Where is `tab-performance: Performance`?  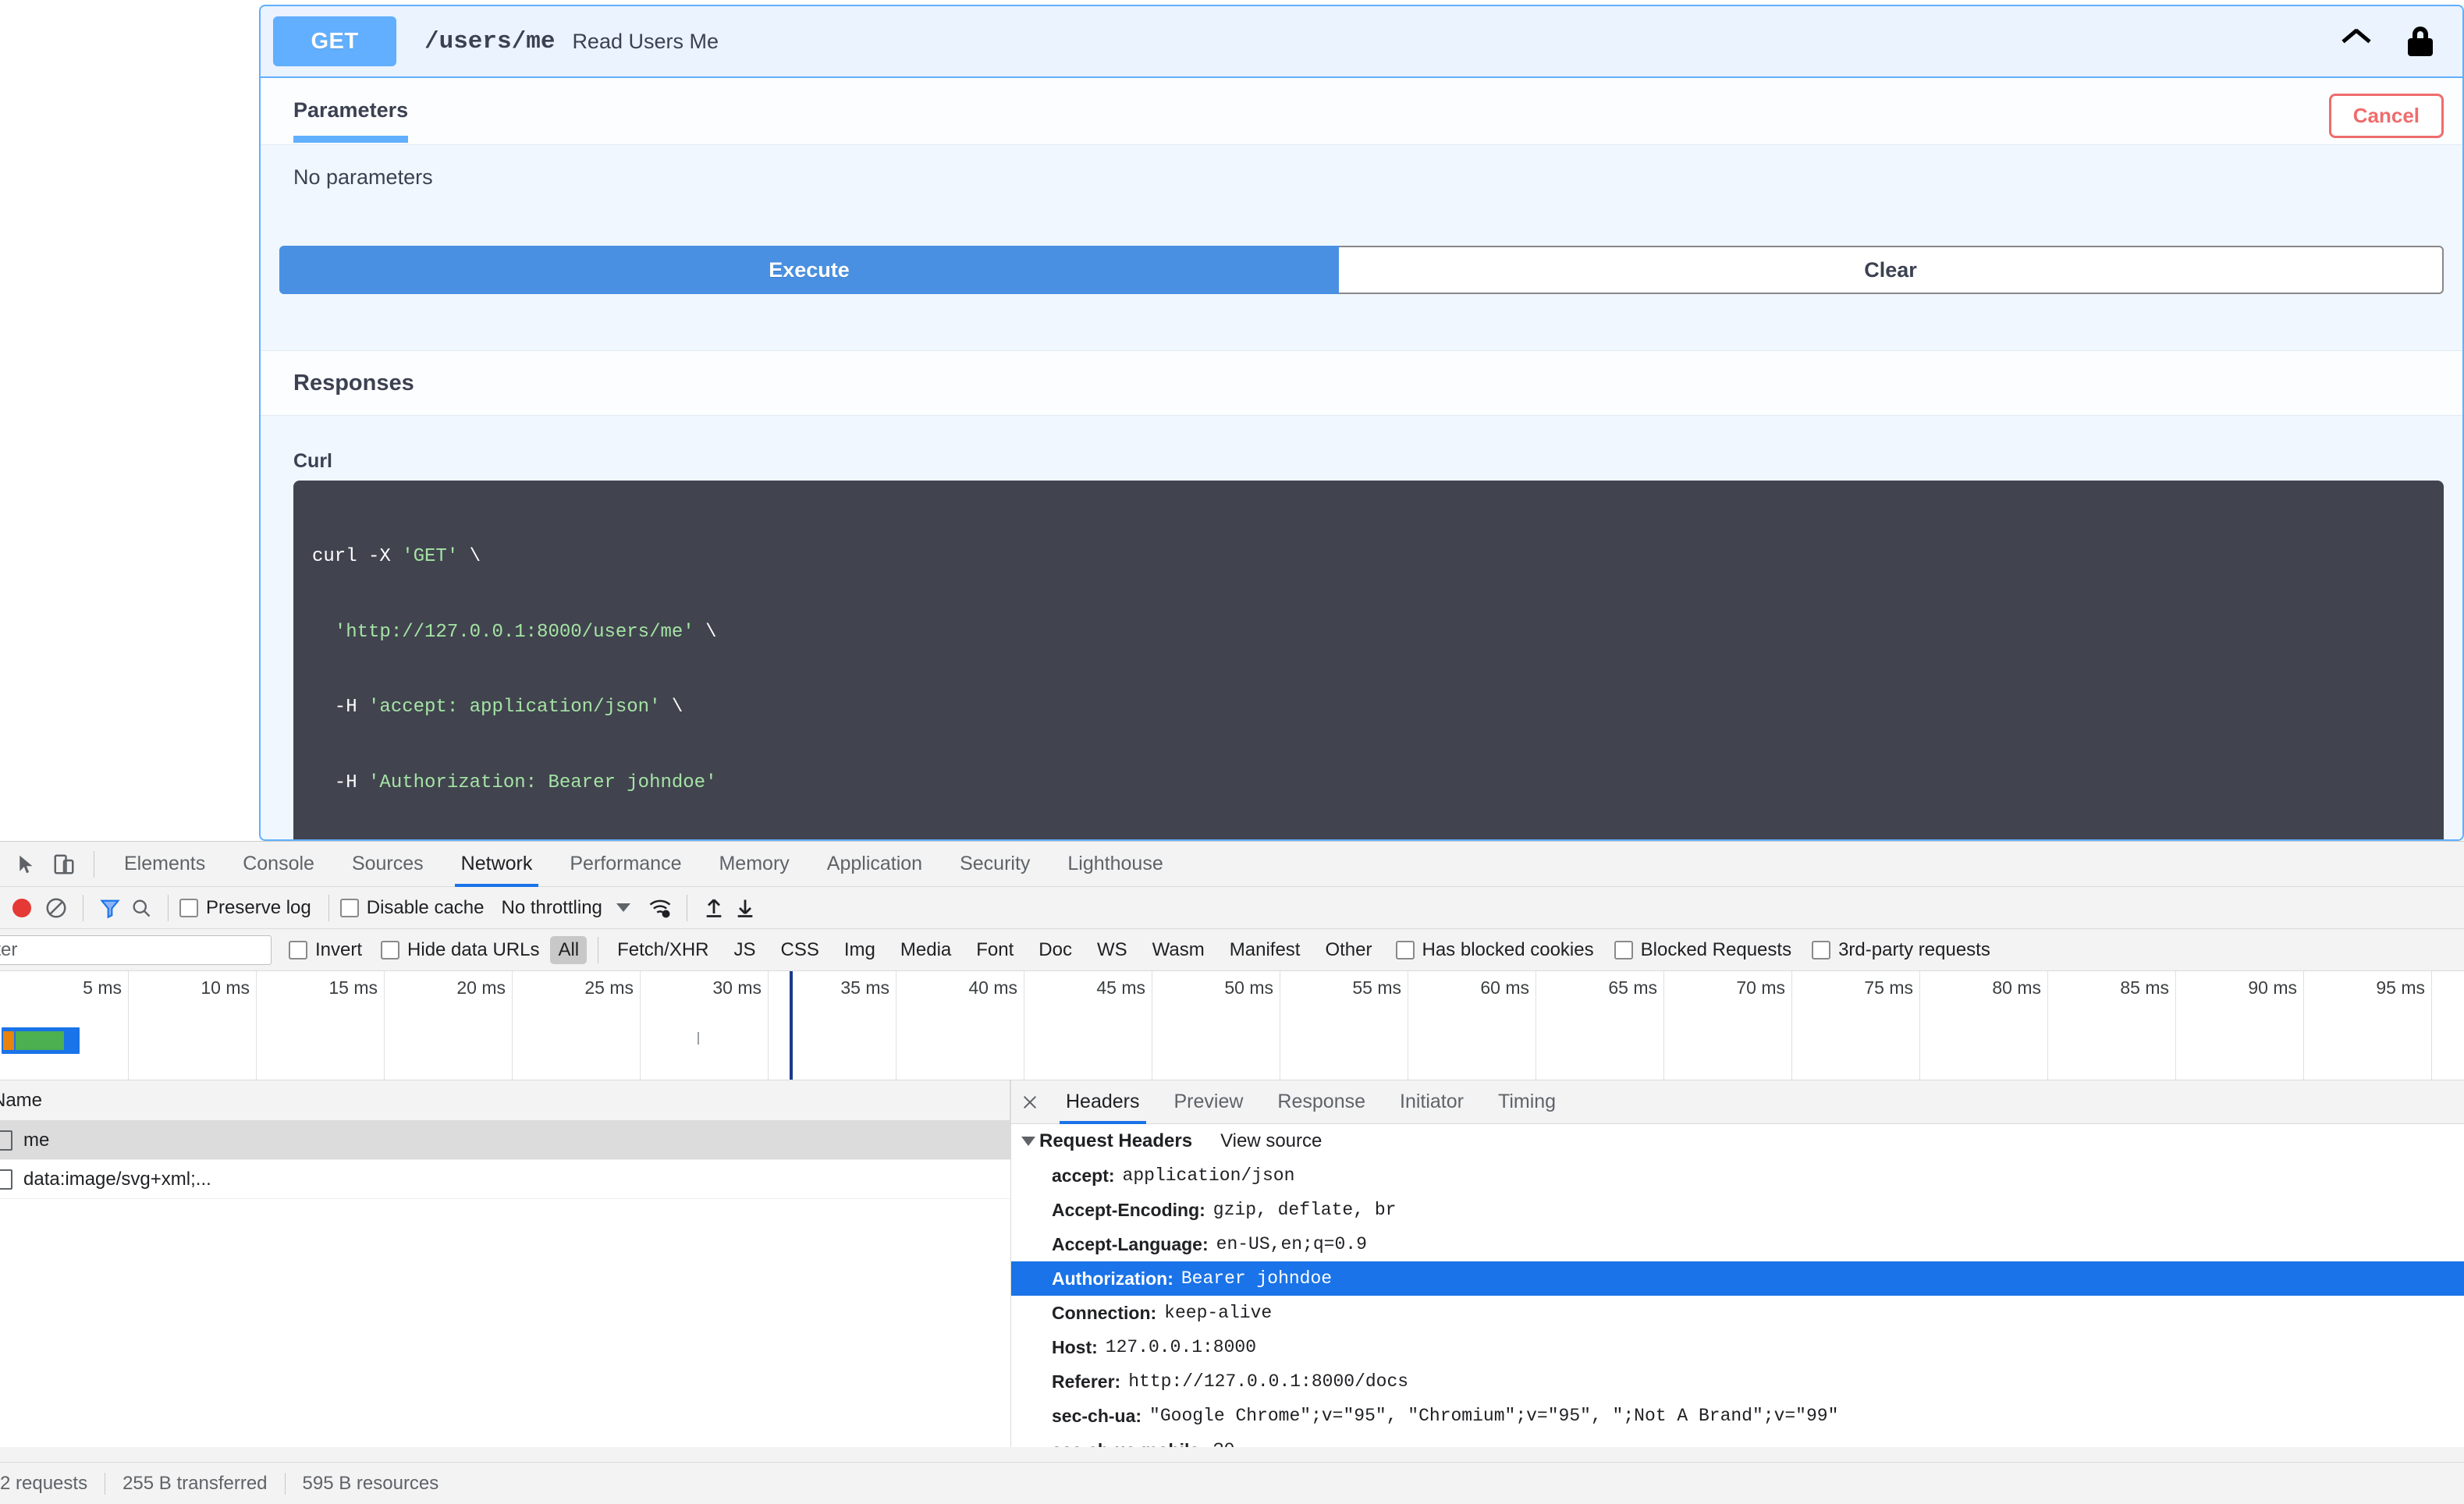 tab-performance: Performance is located at coordinates (625, 864).